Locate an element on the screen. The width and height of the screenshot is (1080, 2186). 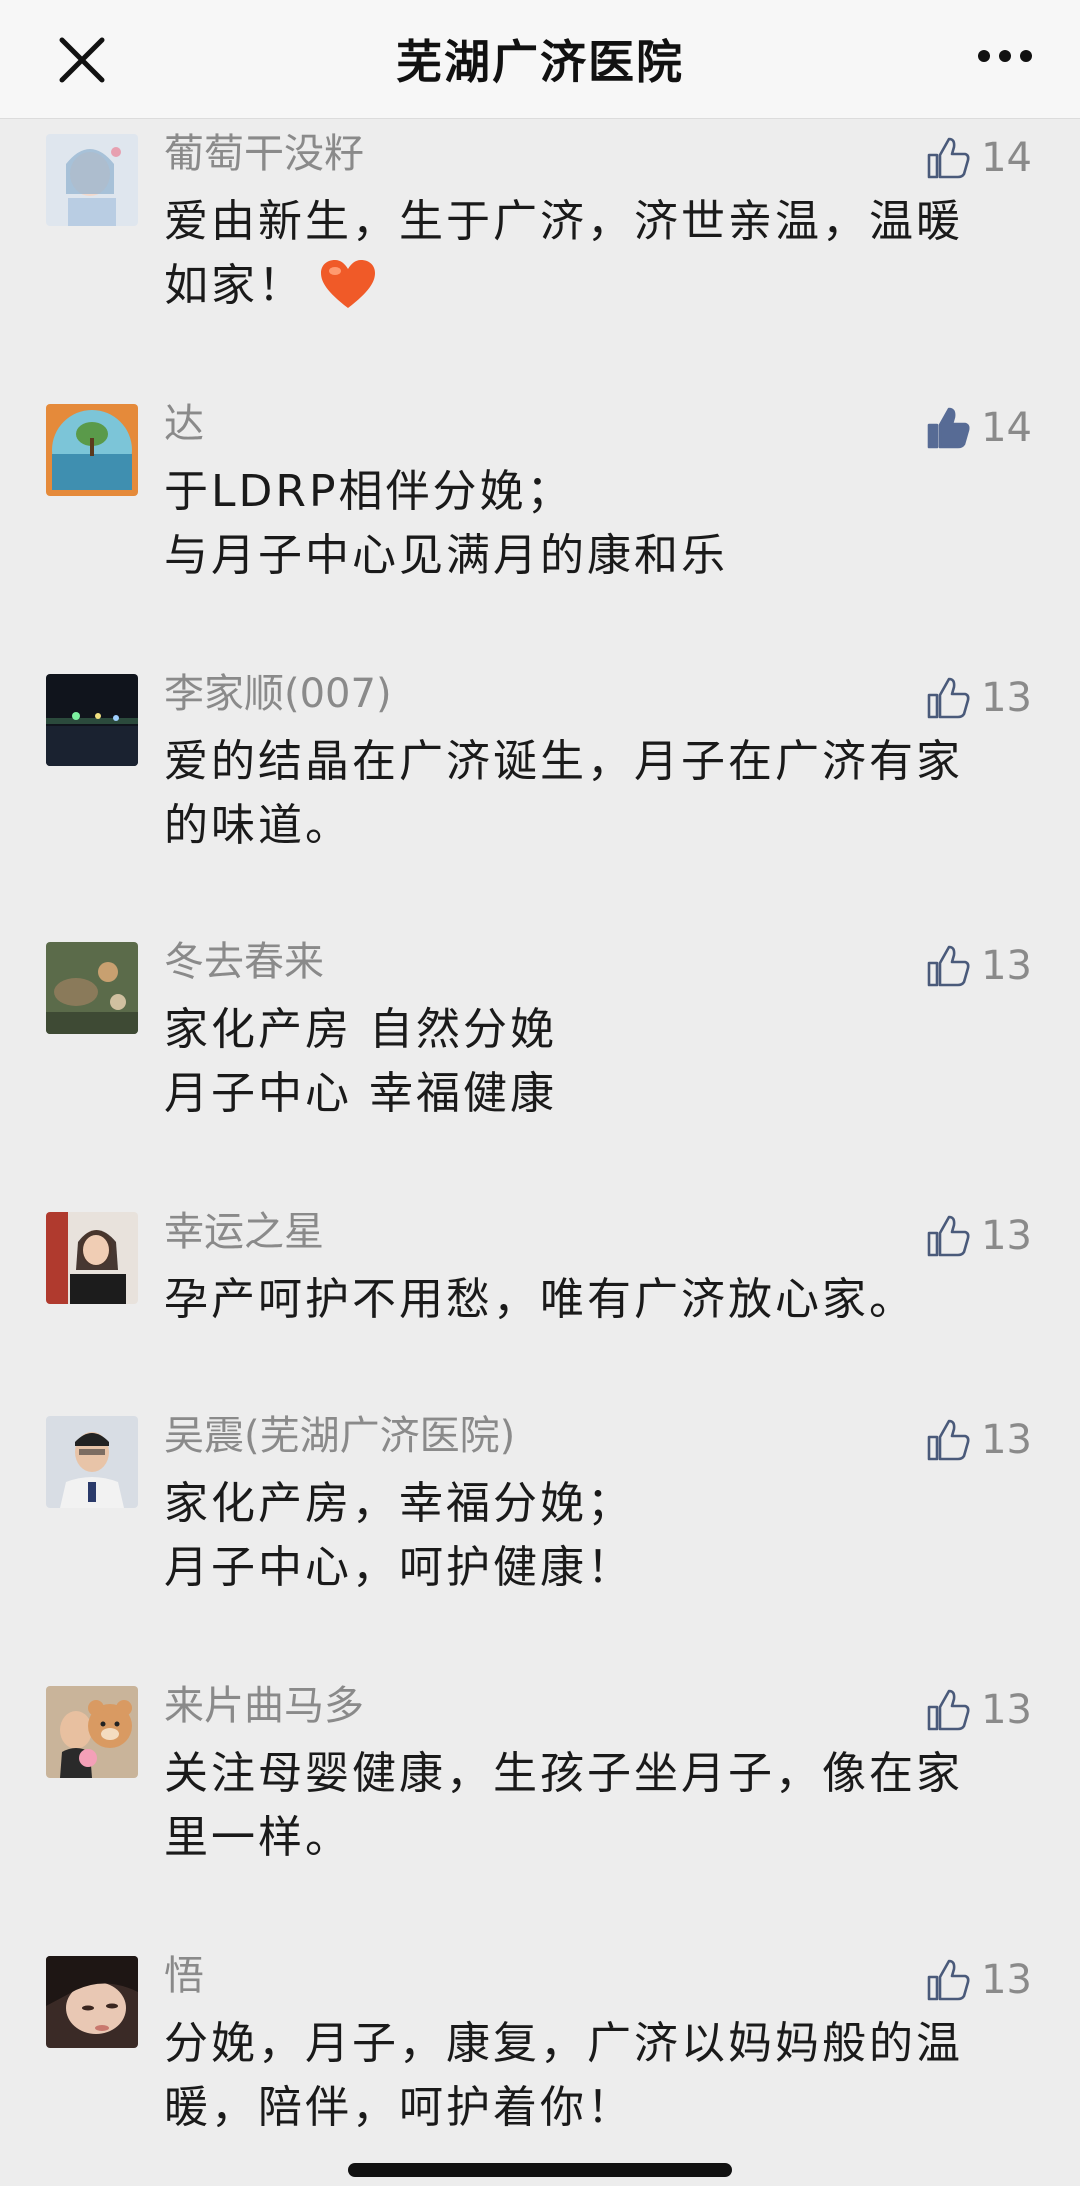
commenter-name: 吴震(芜湖广济医院) is located at coordinates (340, 1436).